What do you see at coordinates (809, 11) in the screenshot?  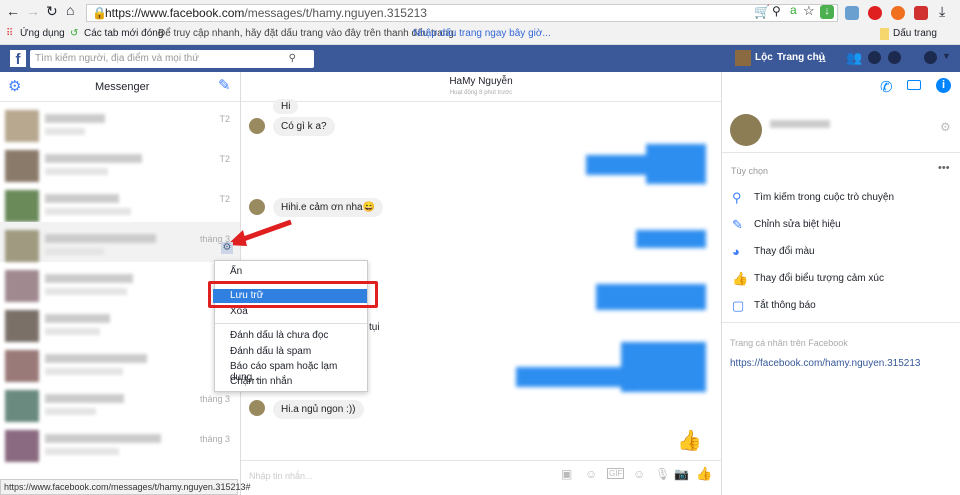 I see `star-icon: ☆` at bounding box center [809, 11].